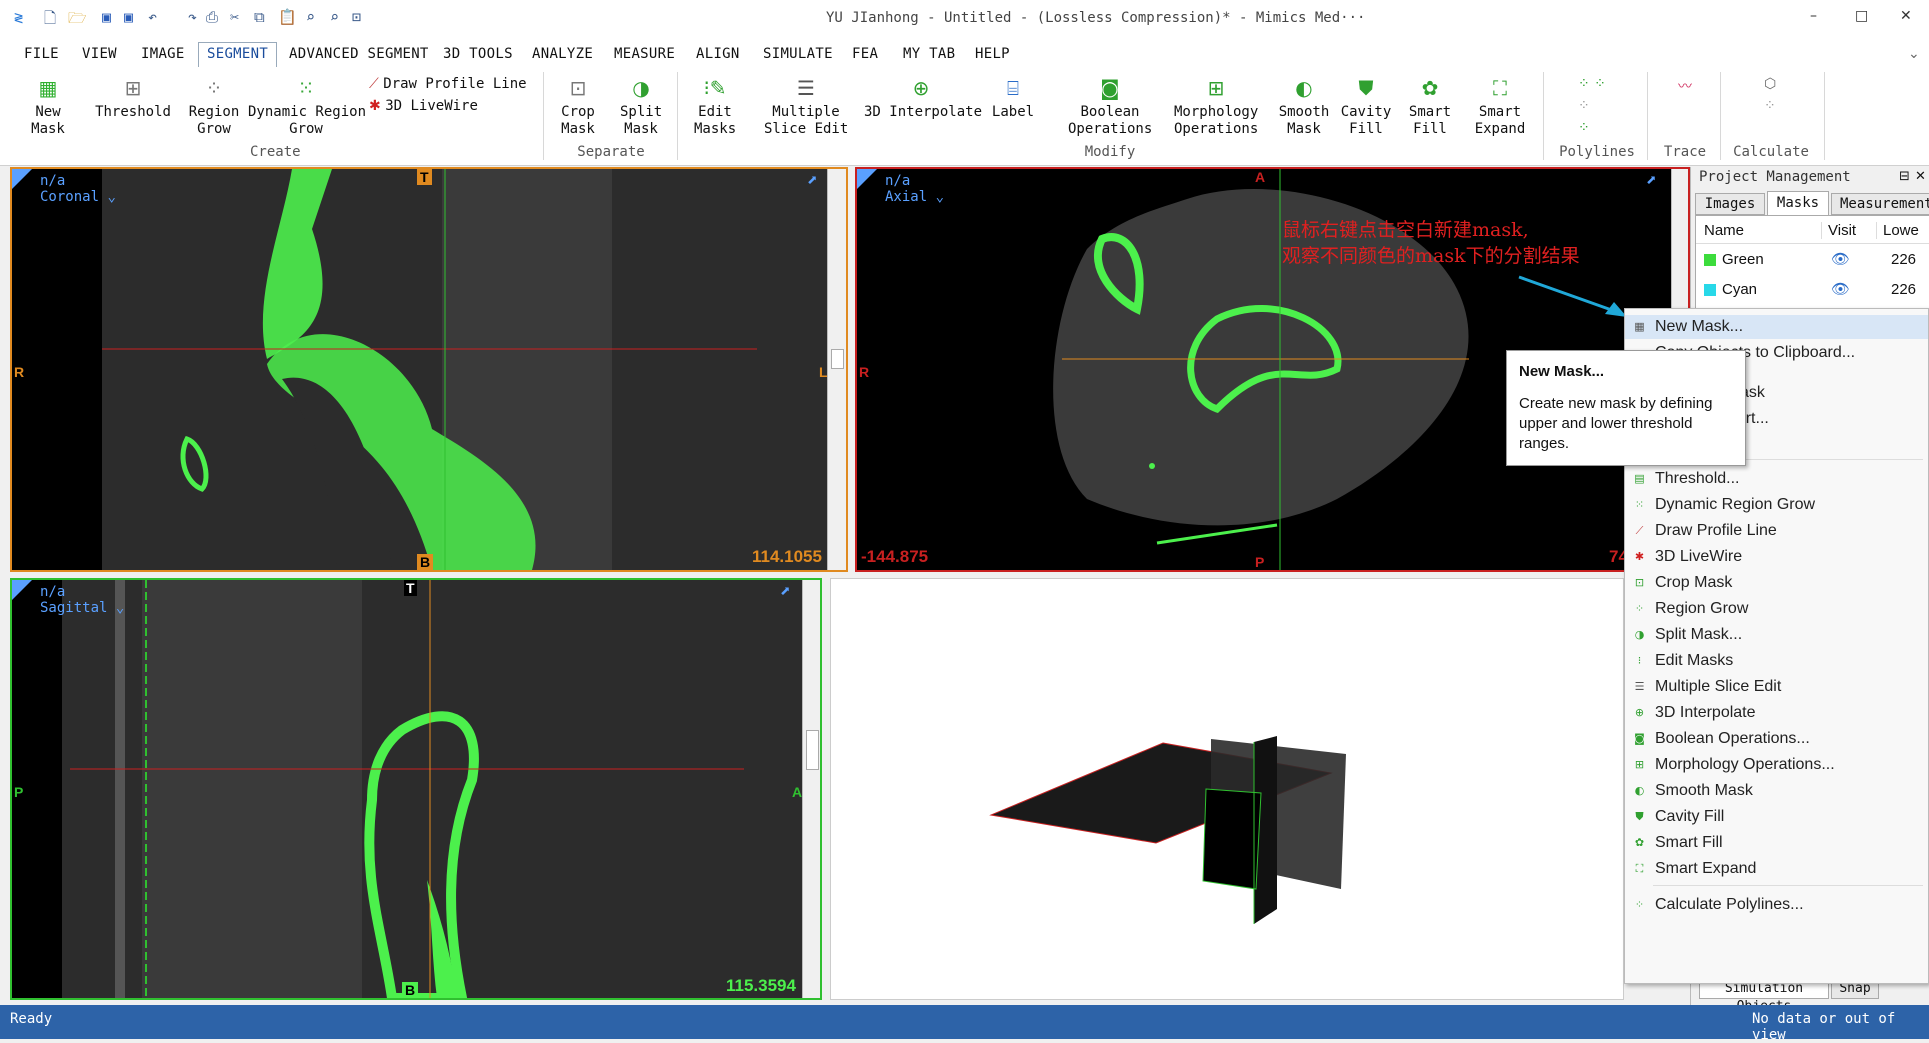 Image resolution: width=1929 pixels, height=1043 pixels. What do you see at coordinates (1776, 713) in the screenshot?
I see `context-menu-item: ⊕ 3D Interpolate` at bounding box center [1776, 713].